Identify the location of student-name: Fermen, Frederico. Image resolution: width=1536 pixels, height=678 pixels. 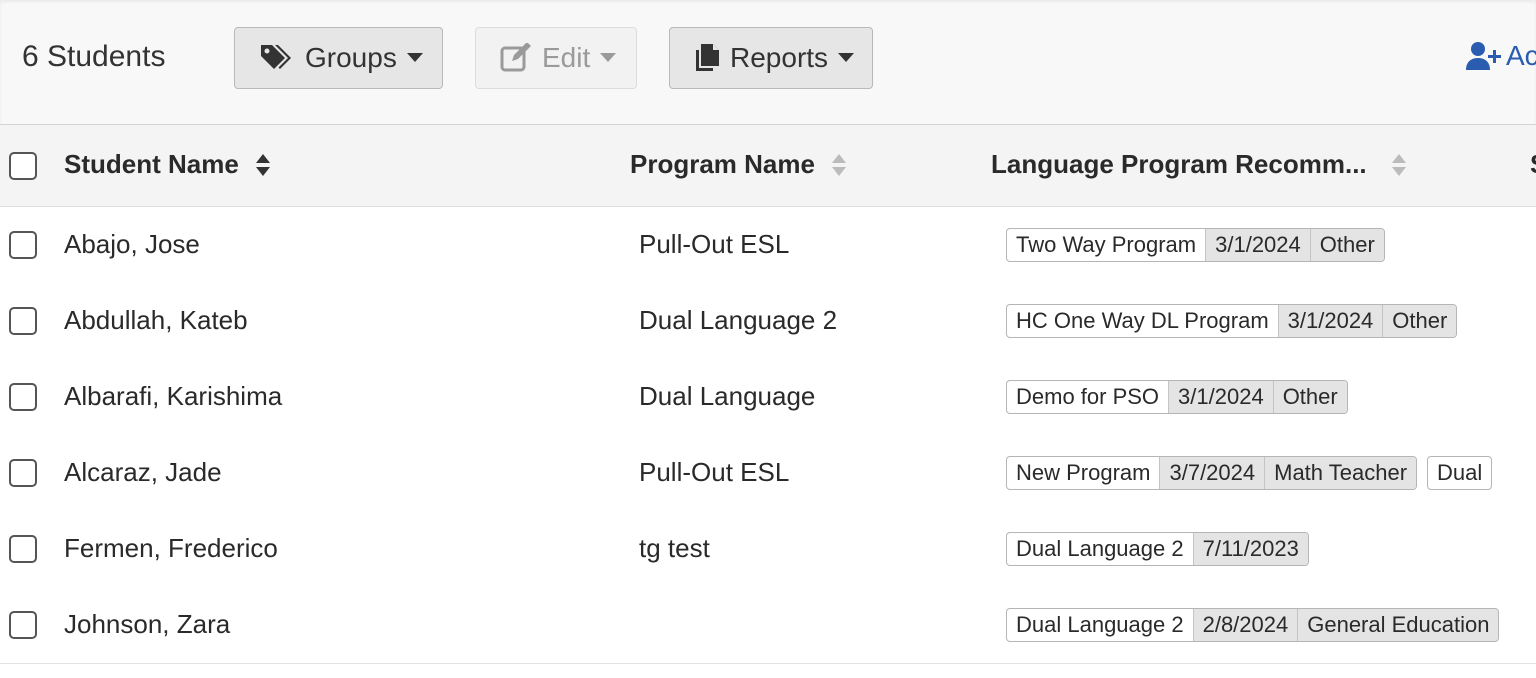
(171, 548).